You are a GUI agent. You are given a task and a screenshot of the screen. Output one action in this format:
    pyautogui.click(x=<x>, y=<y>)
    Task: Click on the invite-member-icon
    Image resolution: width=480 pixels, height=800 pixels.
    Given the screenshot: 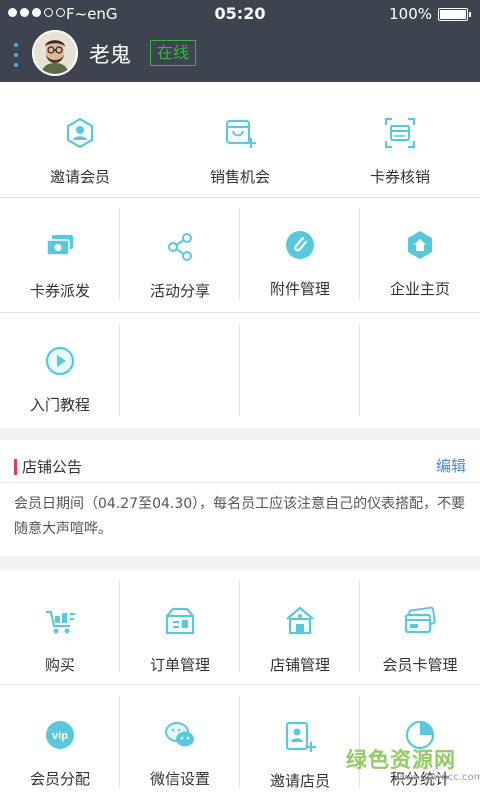 What is the action you would take?
    pyautogui.click(x=80, y=133)
    